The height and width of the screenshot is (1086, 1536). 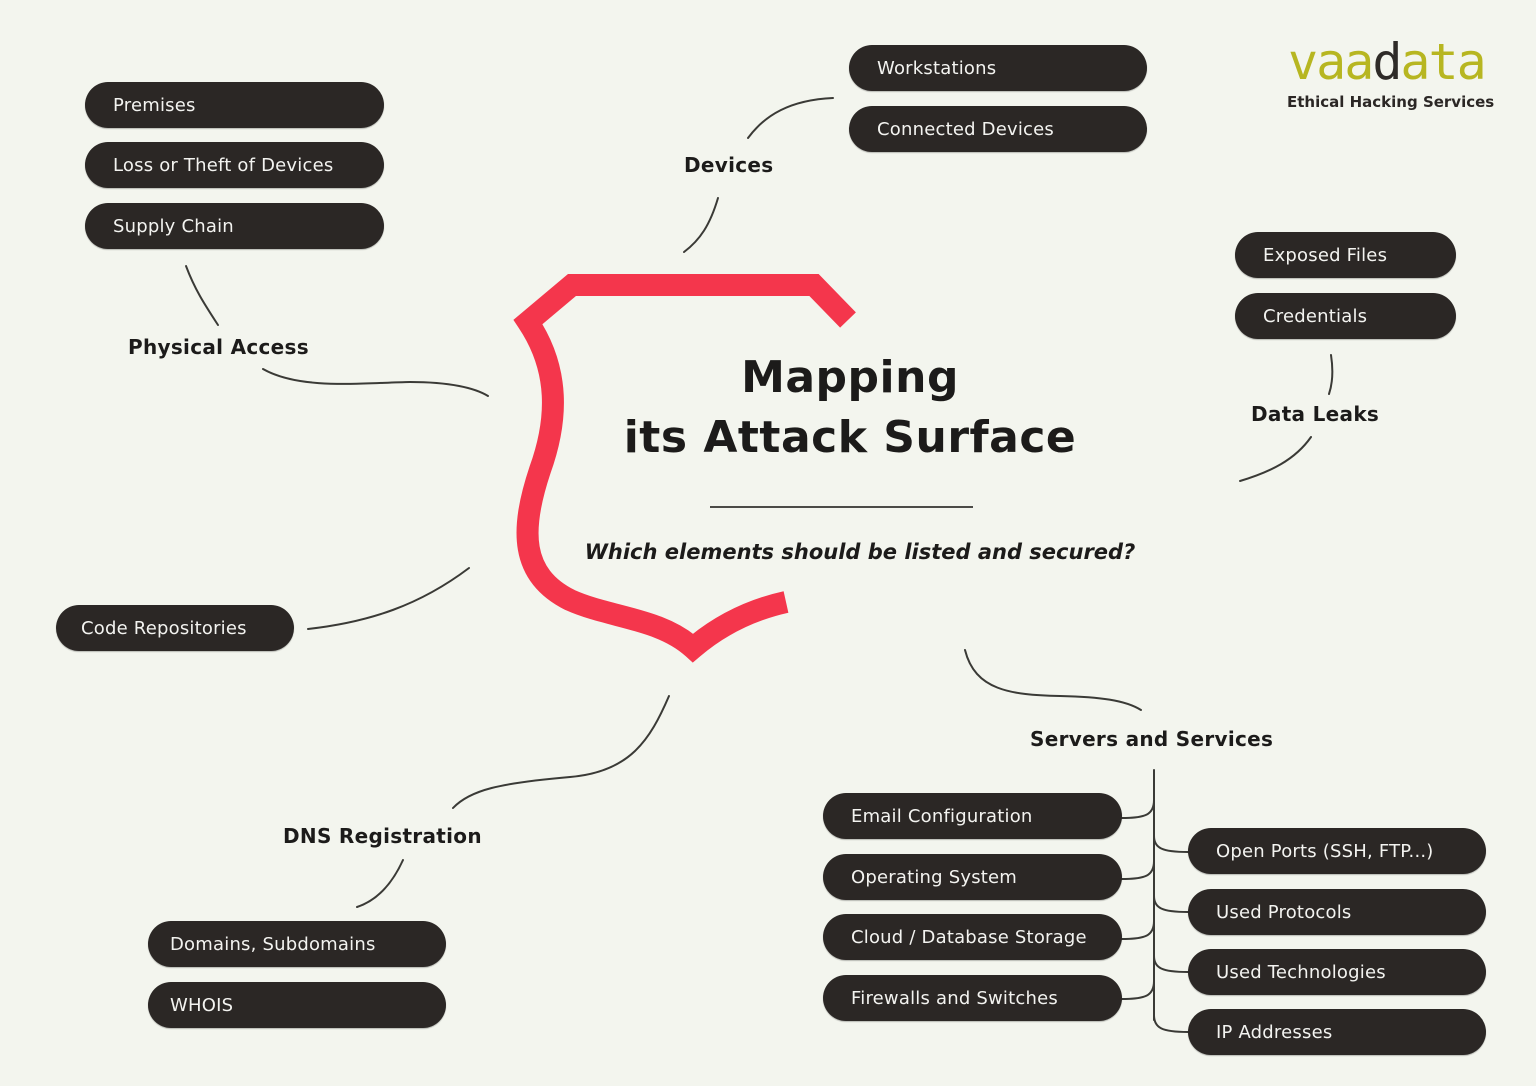 I want to click on node-operating-system: Operating System, so click(x=972, y=877).